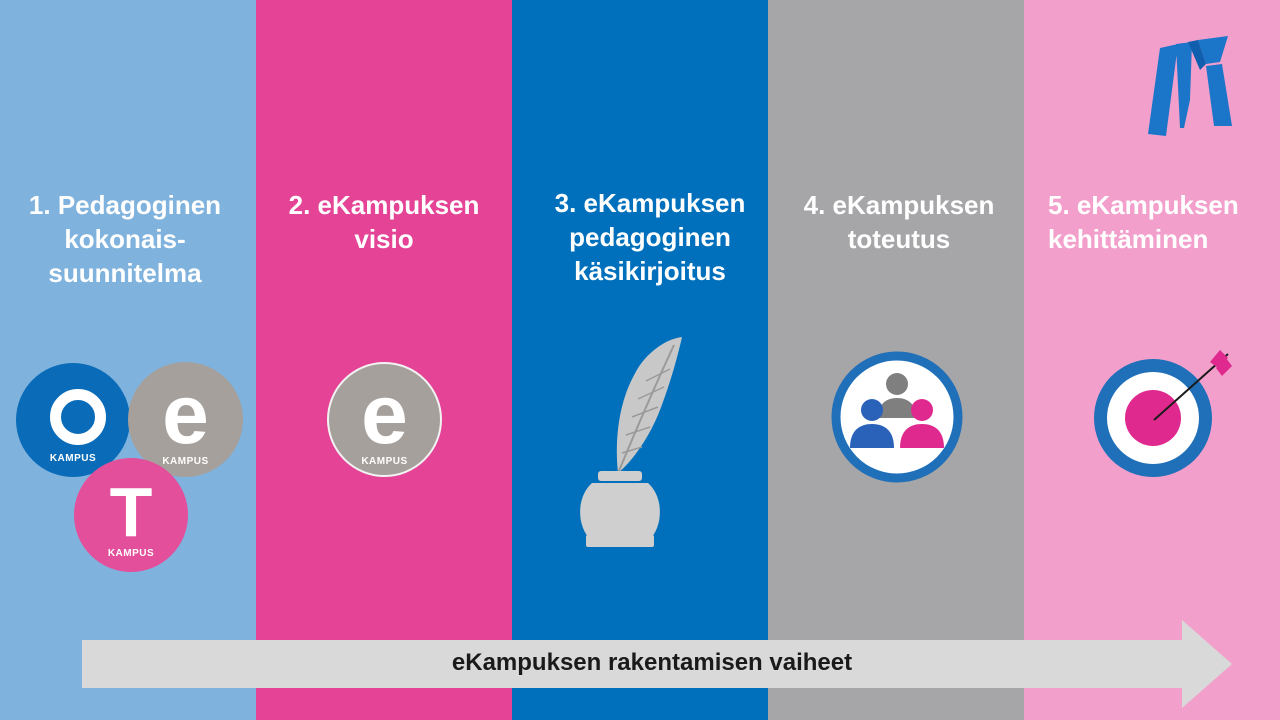  What do you see at coordinates (631, 442) in the screenshot?
I see `quill-and-inkwell-icon` at bounding box center [631, 442].